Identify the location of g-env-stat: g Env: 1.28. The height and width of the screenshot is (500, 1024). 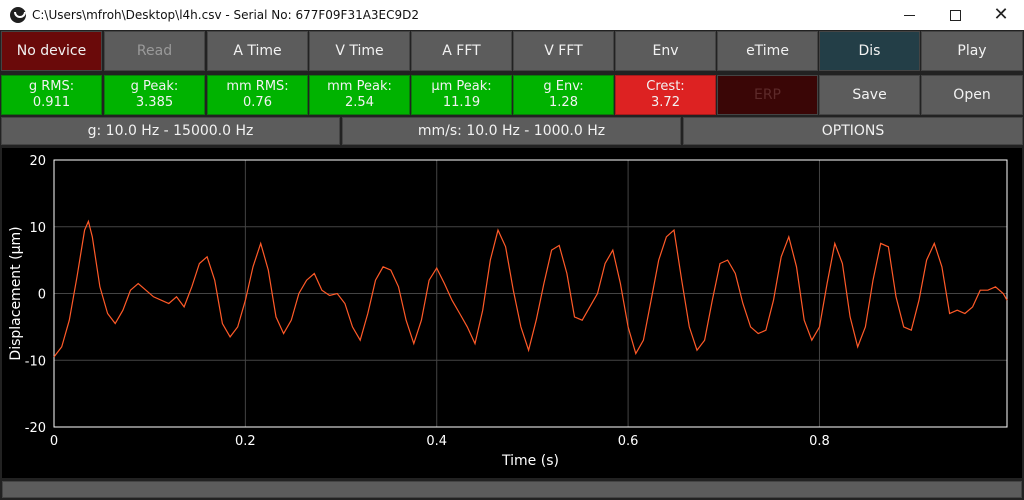
(563, 95).